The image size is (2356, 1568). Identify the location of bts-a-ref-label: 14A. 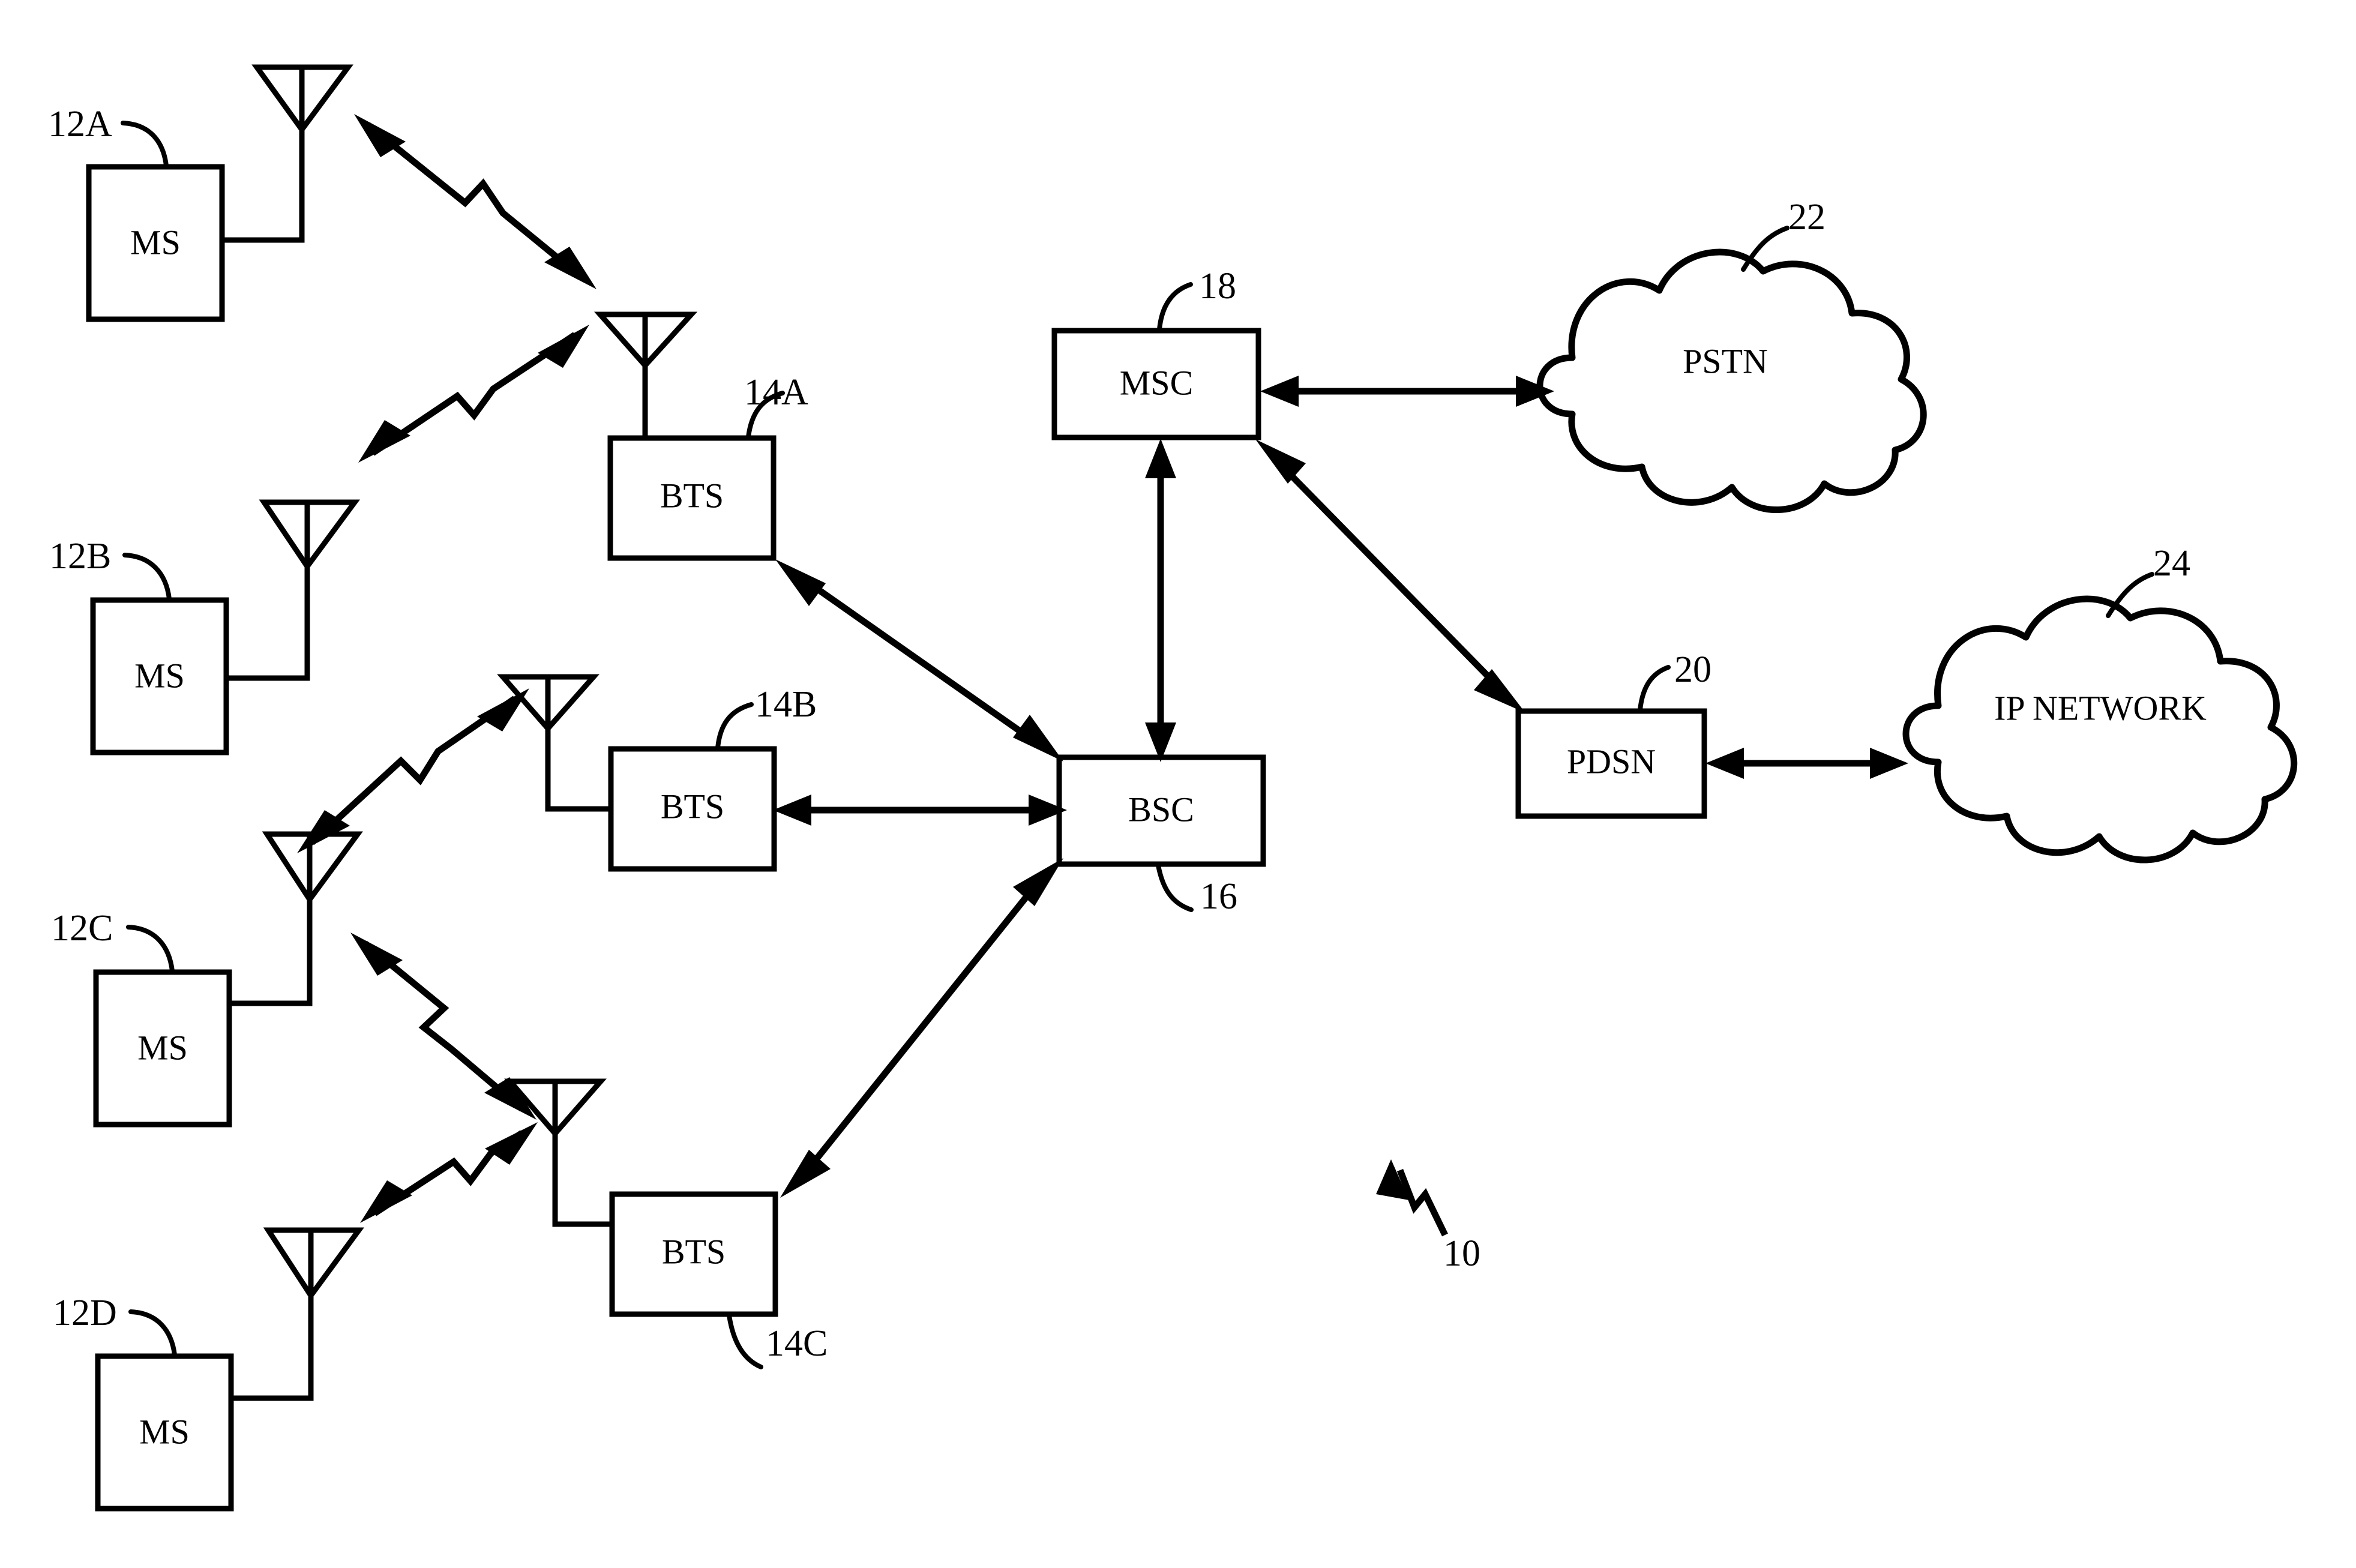
(776, 392).